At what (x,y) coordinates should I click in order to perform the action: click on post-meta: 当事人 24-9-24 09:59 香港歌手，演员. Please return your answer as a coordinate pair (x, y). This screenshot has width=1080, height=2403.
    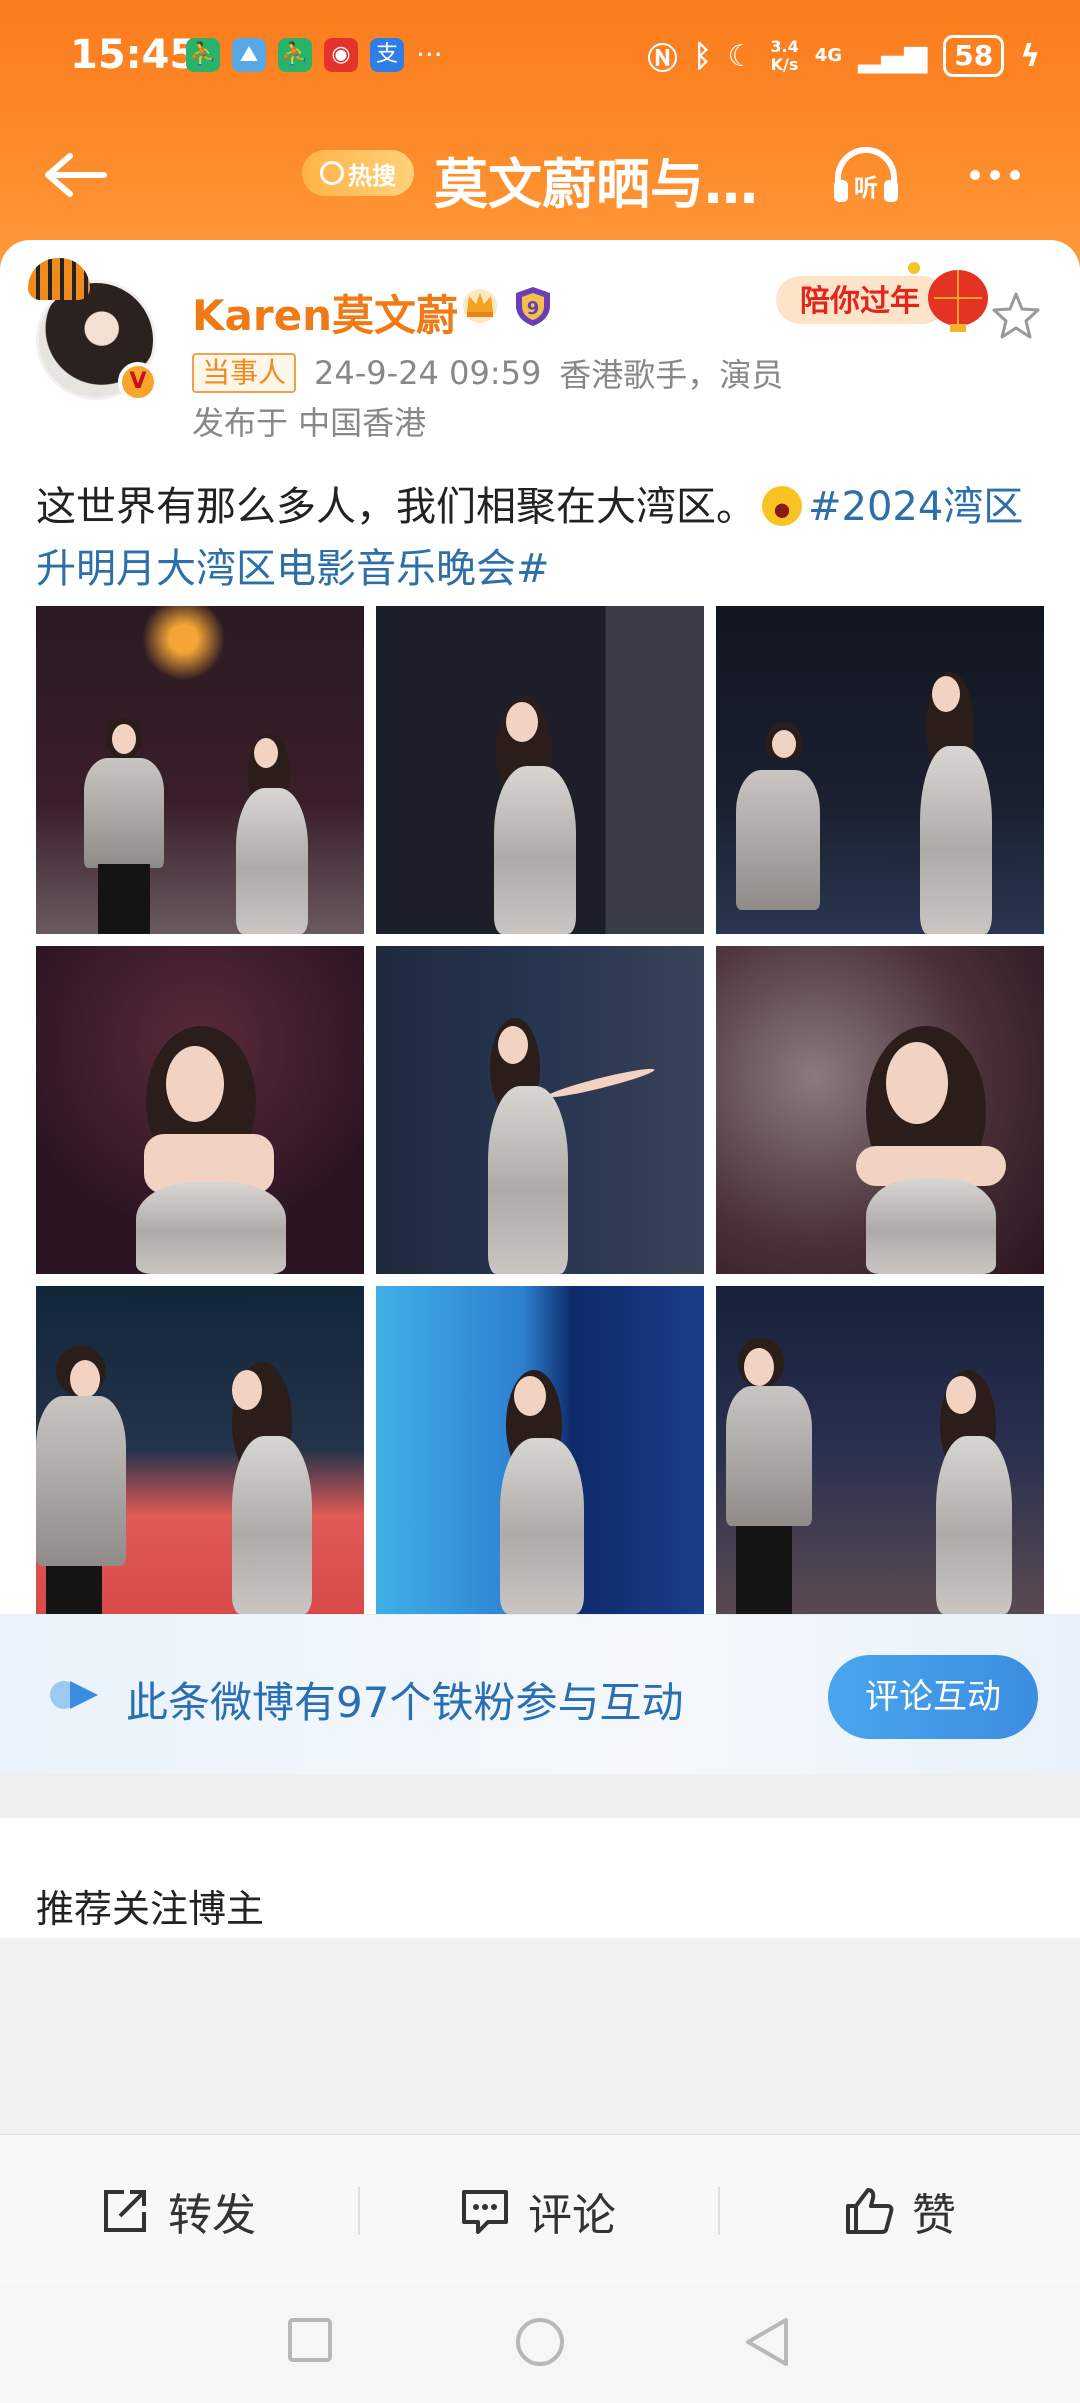
    Looking at the image, I should click on (487, 373).